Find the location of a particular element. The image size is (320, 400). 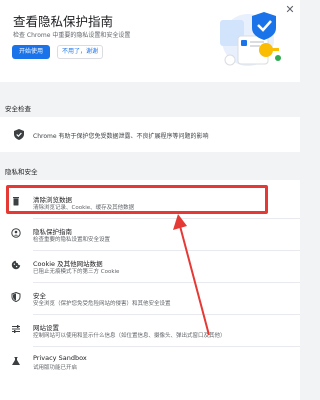

privacy-guide-illustration-icon is located at coordinates (250, 39).